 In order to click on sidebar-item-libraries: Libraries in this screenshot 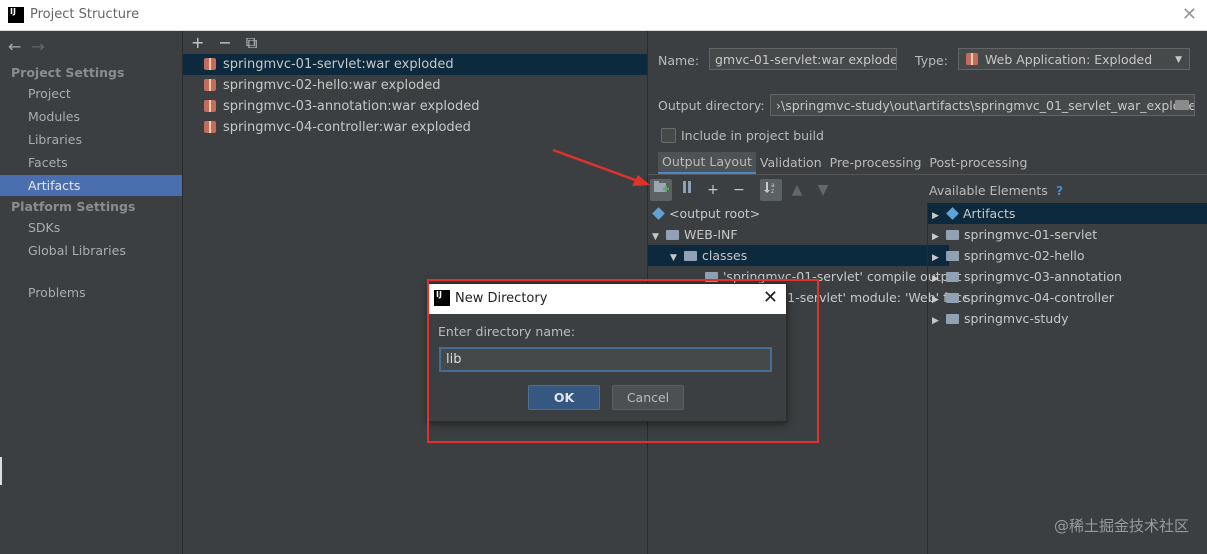, I will do `click(91, 139)`.